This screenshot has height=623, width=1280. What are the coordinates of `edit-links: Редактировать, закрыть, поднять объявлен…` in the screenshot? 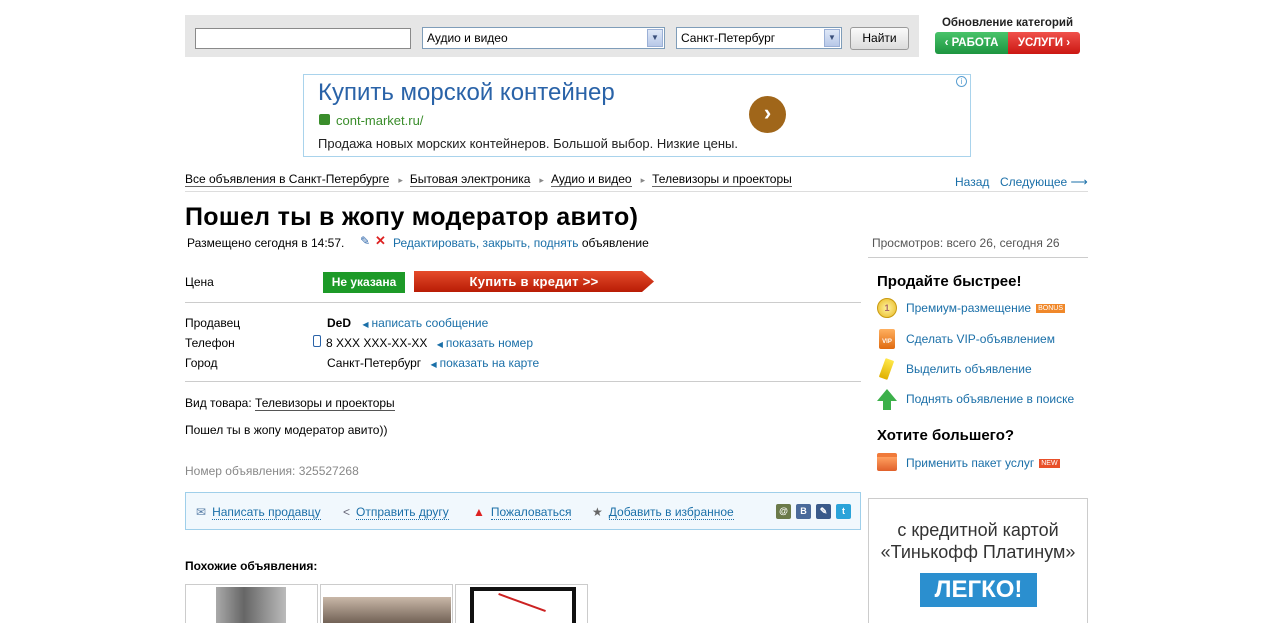 It's located at (521, 243).